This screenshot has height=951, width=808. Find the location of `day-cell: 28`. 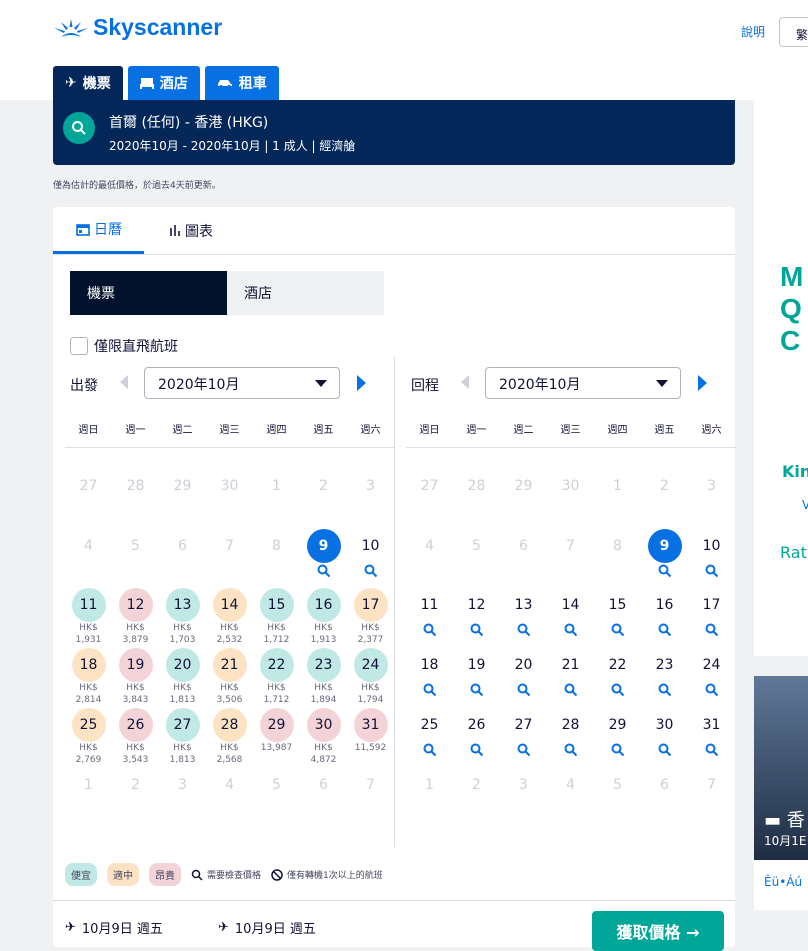

day-cell: 28 is located at coordinates (570, 738).